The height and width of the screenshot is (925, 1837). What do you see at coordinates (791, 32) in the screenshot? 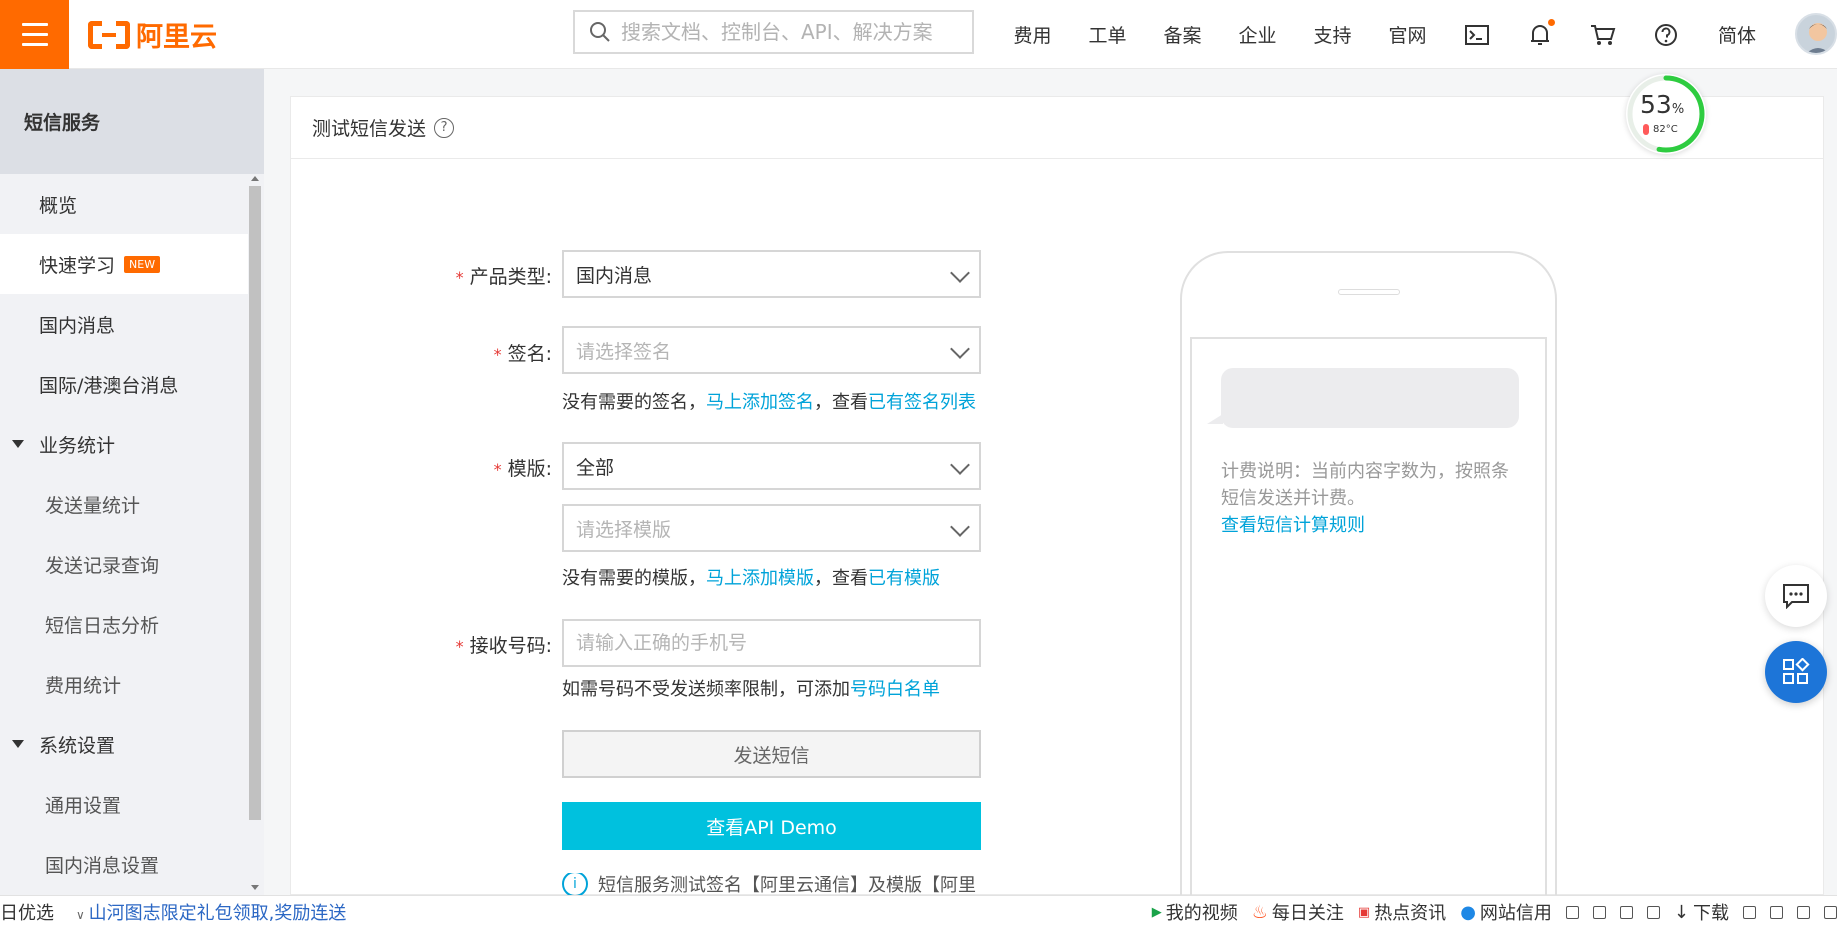
I see `search-input` at bounding box center [791, 32].